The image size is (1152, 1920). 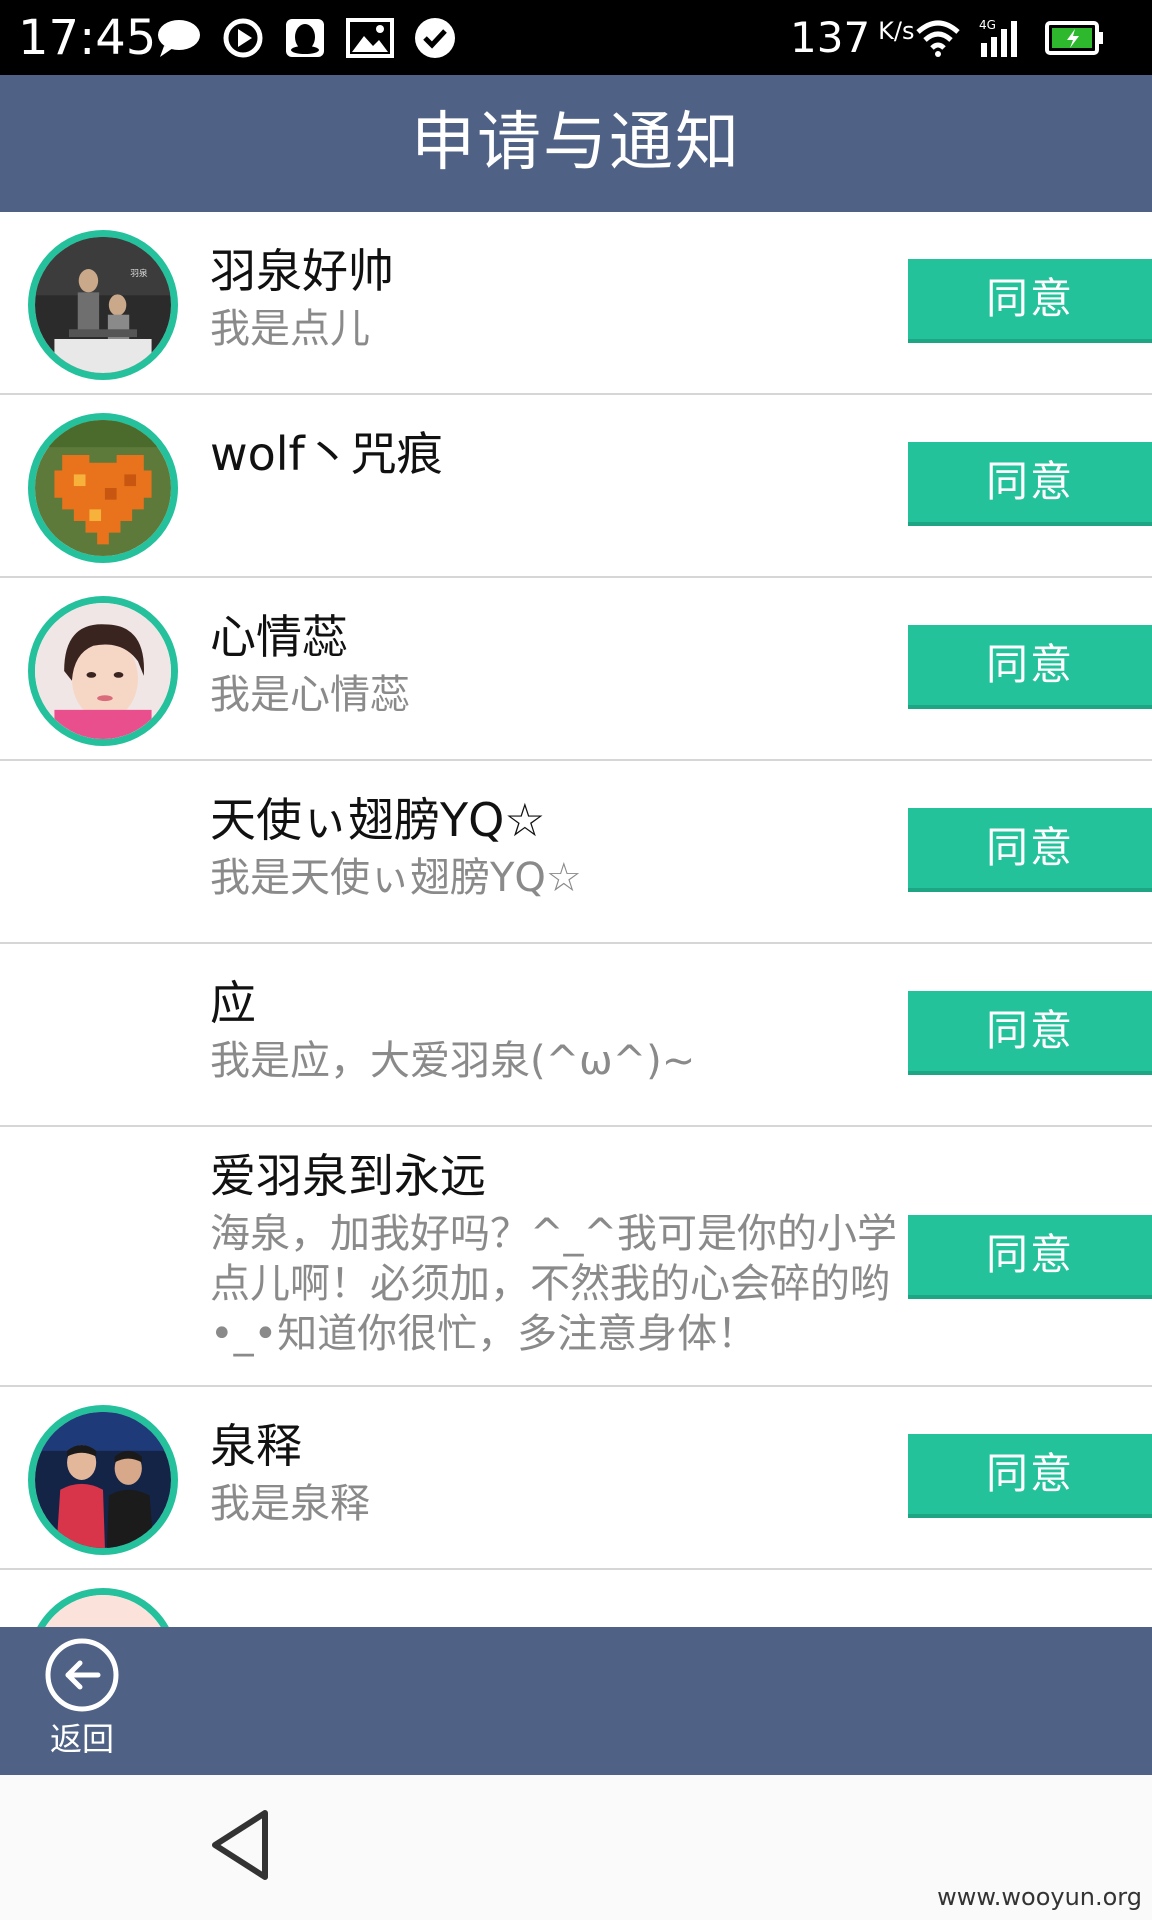 I want to click on request-row: wolf丶咒痕 同意, so click(x=576, y=486).